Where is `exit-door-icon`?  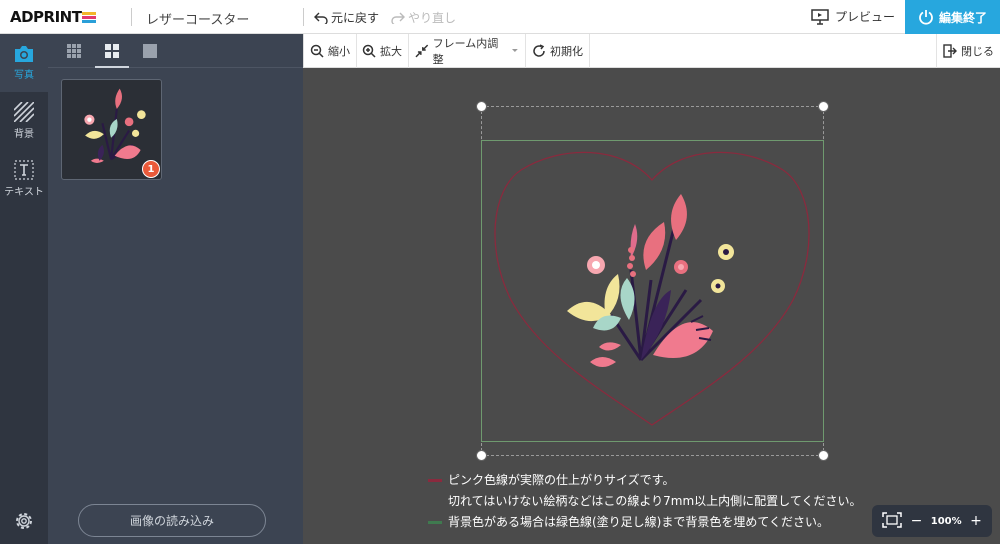 exit-door-icon is located at coordinates (950, 51).